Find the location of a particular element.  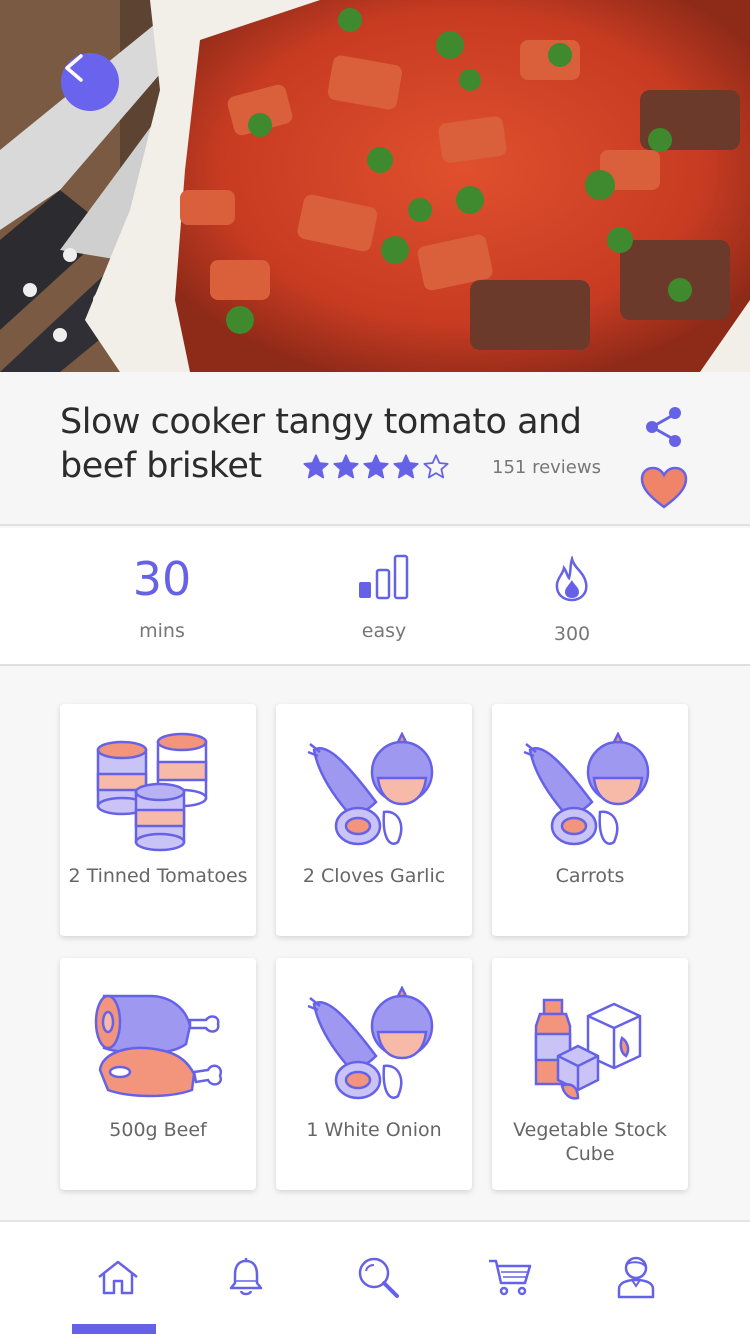

bottom-navigation is located at coordinates (375, 1278).